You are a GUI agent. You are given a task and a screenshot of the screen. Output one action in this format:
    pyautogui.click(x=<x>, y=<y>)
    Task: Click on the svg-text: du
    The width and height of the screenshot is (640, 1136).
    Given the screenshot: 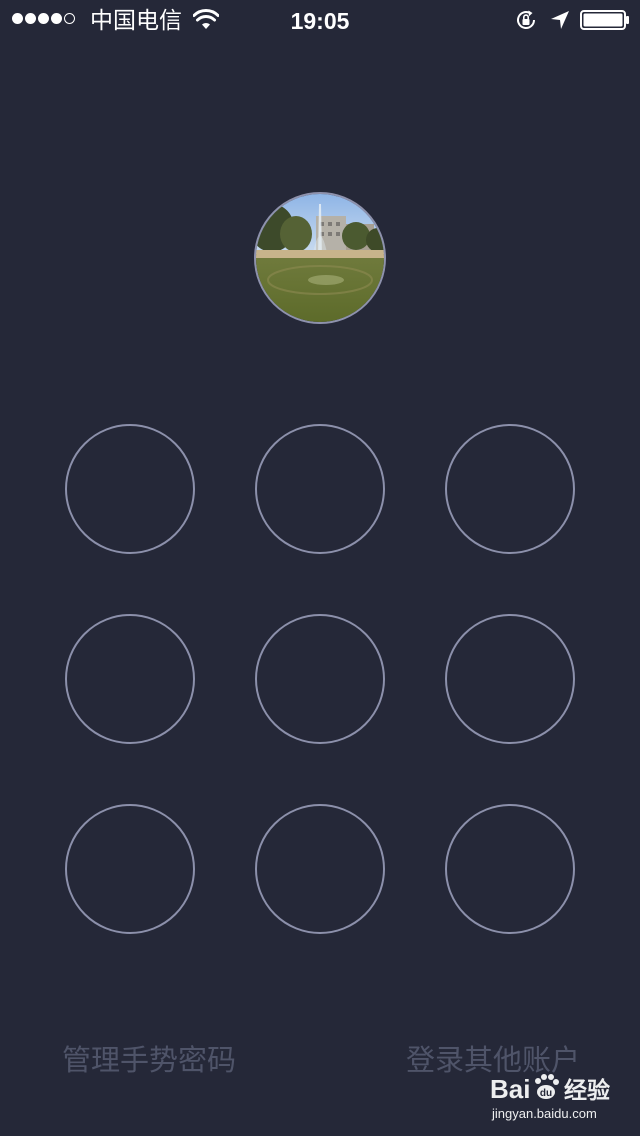 What is the action you would take?
    pyautogui.click(x=546, y=1093)
    